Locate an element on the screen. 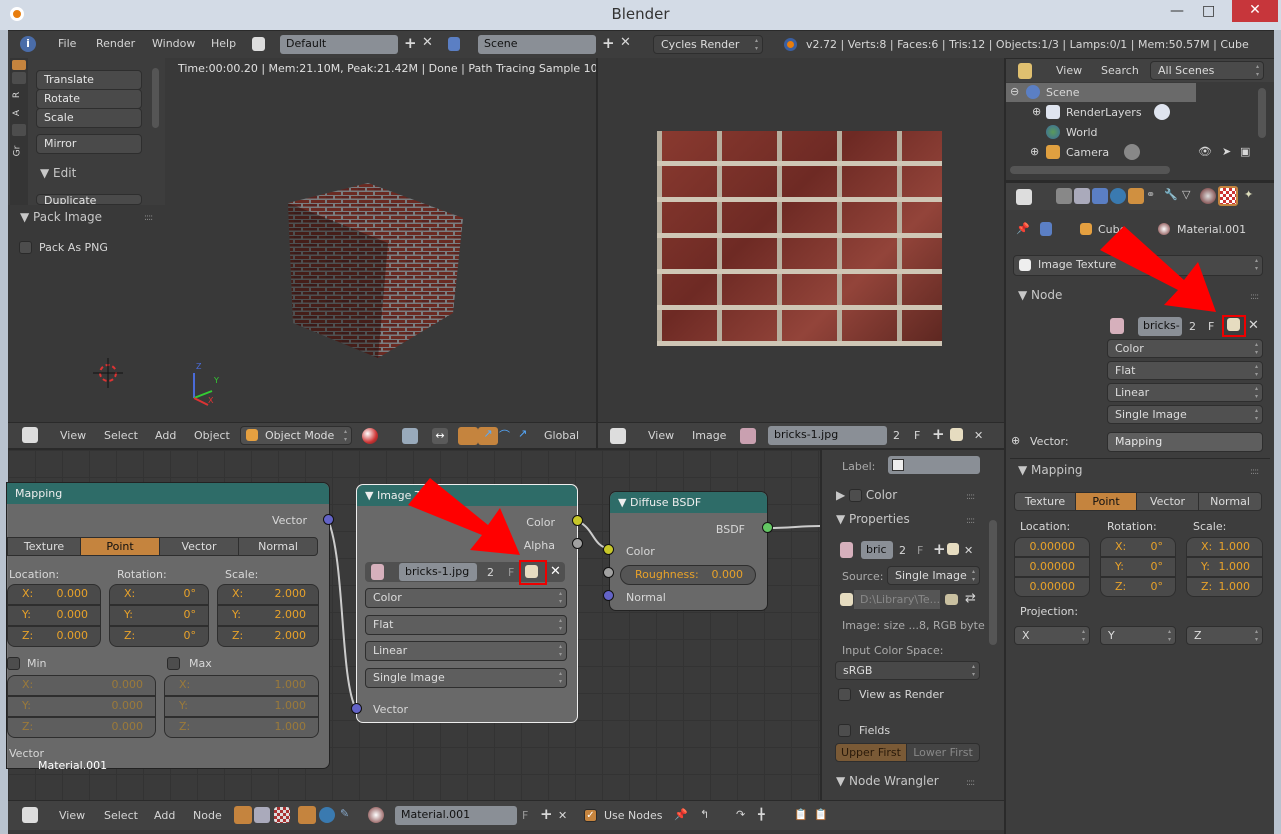  texture-nodes-icon is located at coordinates (282, 815).